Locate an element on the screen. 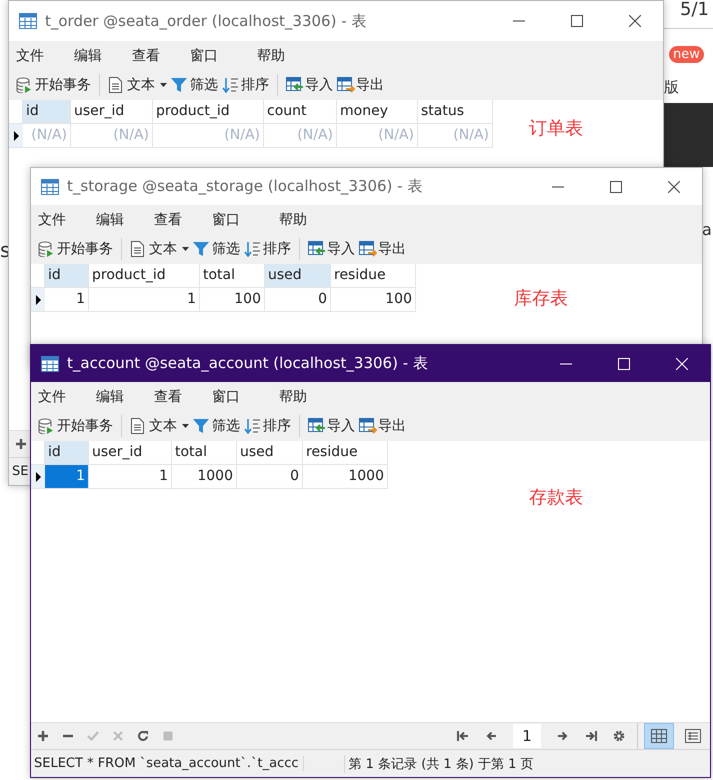  date-text: 5/1 is located at coordinates (694, 10).